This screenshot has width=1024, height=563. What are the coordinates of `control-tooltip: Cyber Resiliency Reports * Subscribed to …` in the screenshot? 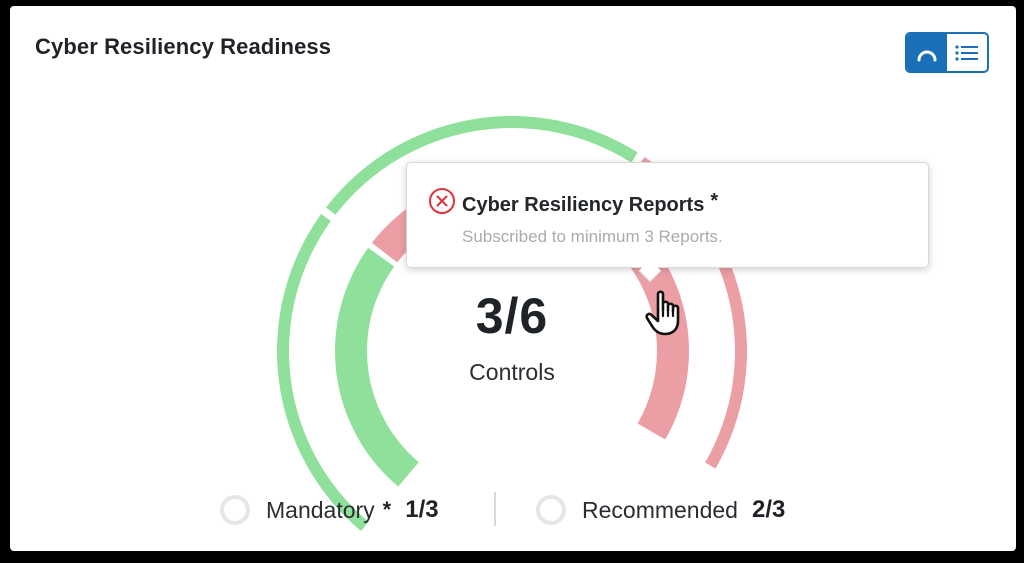 It's located at (667, 222).